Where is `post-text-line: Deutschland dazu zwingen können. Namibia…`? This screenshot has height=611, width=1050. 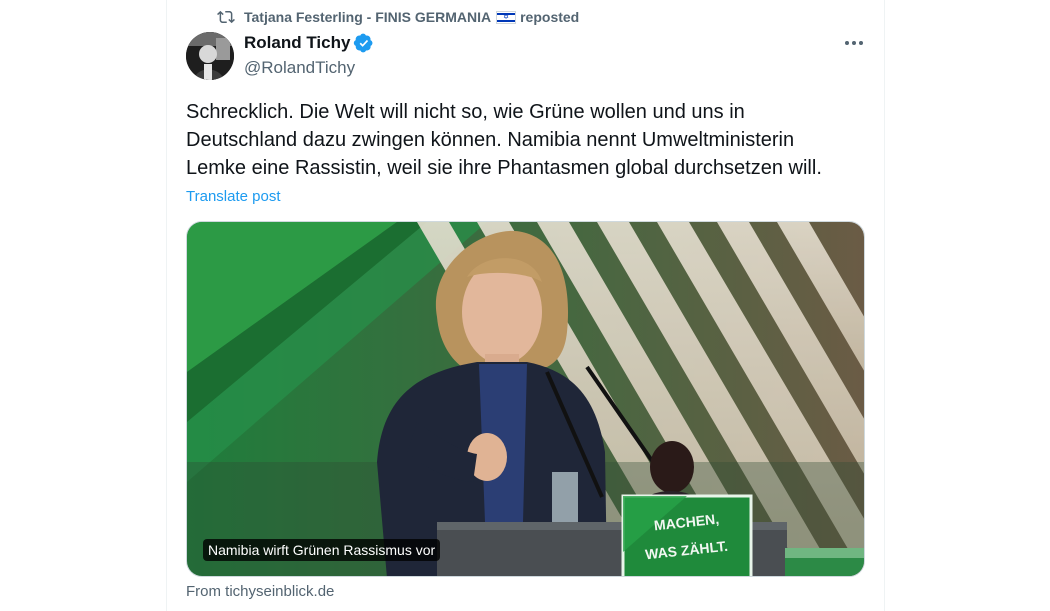 post-text-line: Deutschland dazu zwingen können. Namibia… is located at coordinates (490, 140).